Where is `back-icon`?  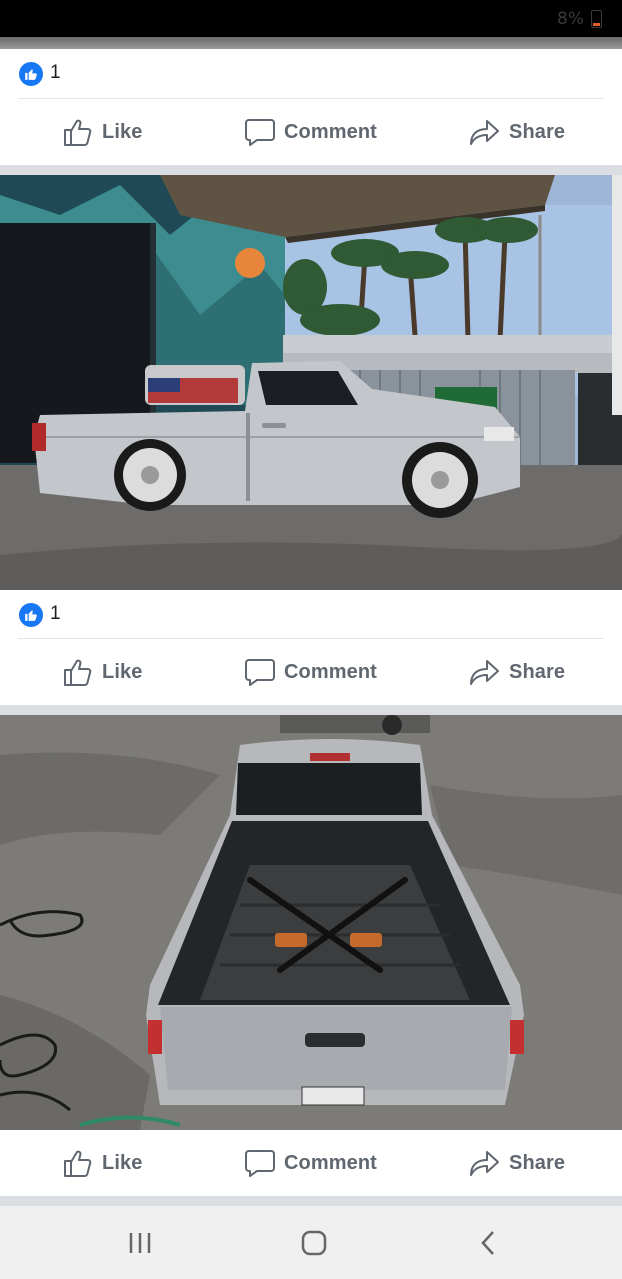
back-icon is located at coordinates (487, 1242).